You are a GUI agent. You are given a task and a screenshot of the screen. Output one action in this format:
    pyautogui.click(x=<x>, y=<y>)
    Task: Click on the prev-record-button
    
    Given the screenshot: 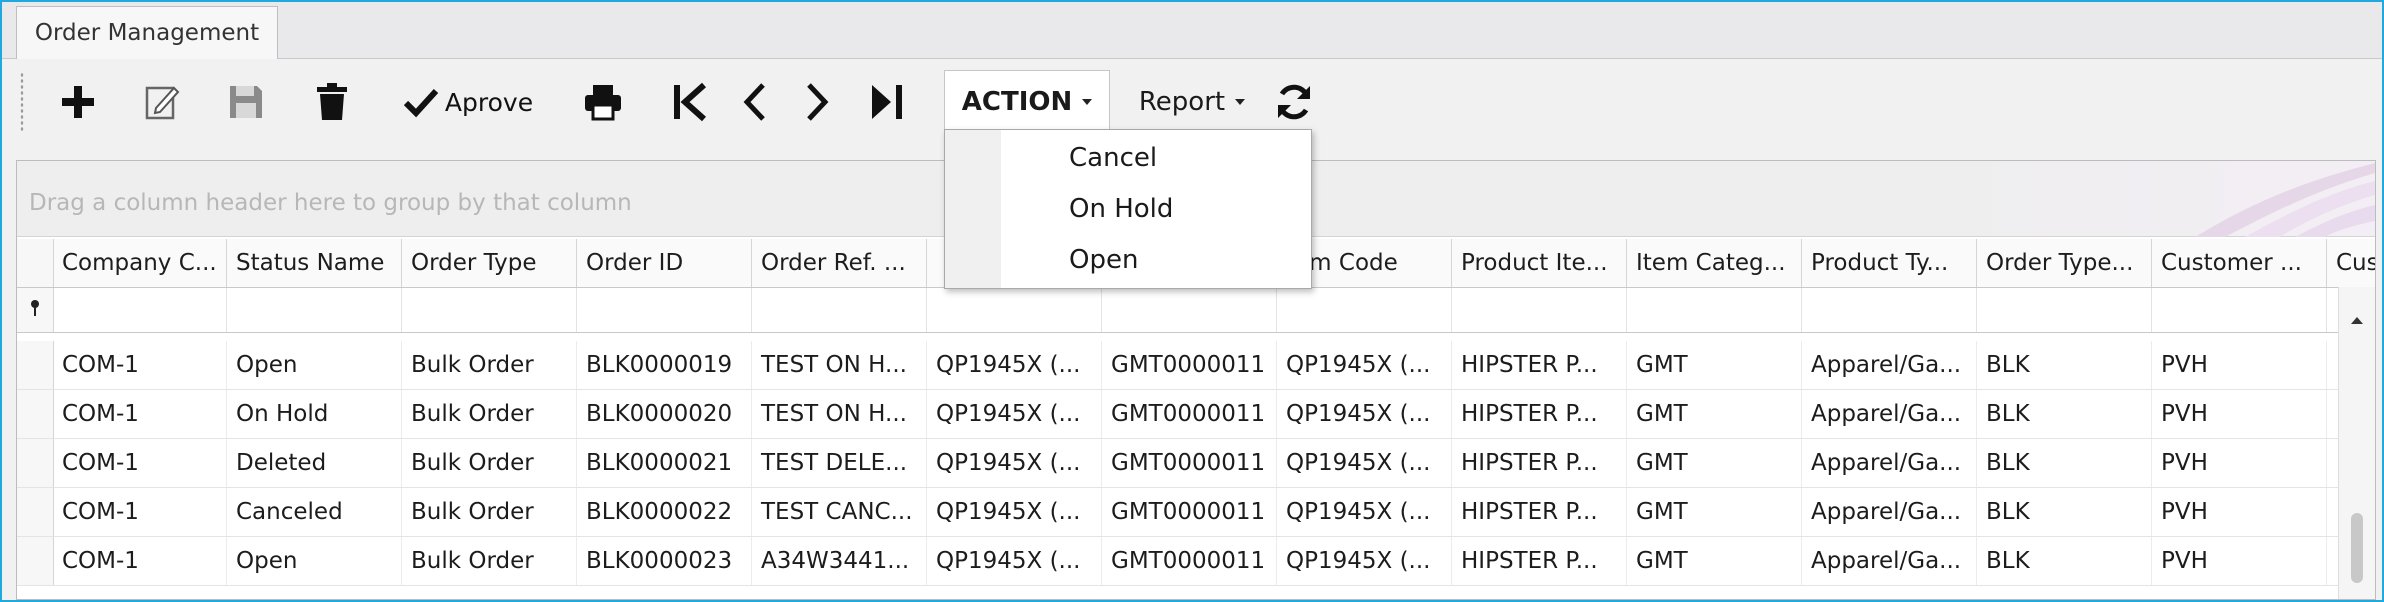 What is the action you would take?
    pyautogui.click(x=754, y=102)
    